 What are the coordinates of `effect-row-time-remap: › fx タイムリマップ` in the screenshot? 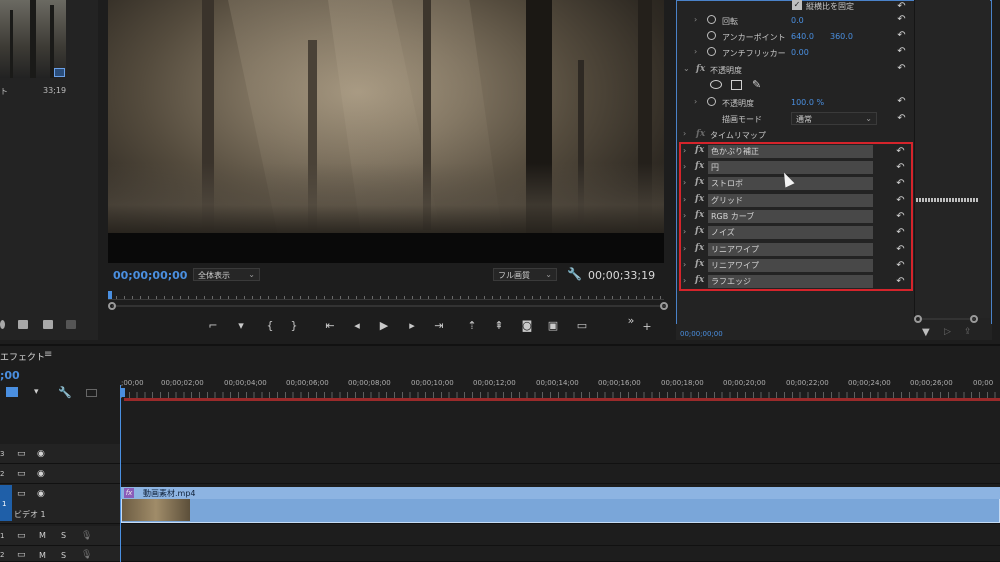 It's located at (797, 135).